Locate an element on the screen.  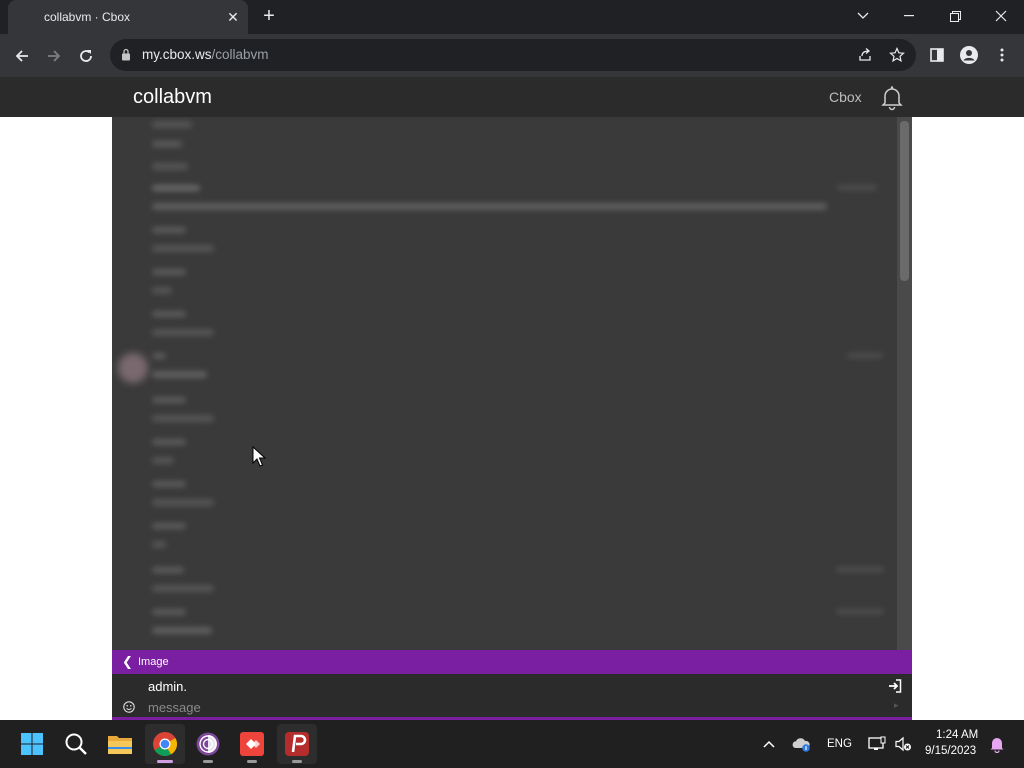
forward-icon is located at coordinates (54, 56).